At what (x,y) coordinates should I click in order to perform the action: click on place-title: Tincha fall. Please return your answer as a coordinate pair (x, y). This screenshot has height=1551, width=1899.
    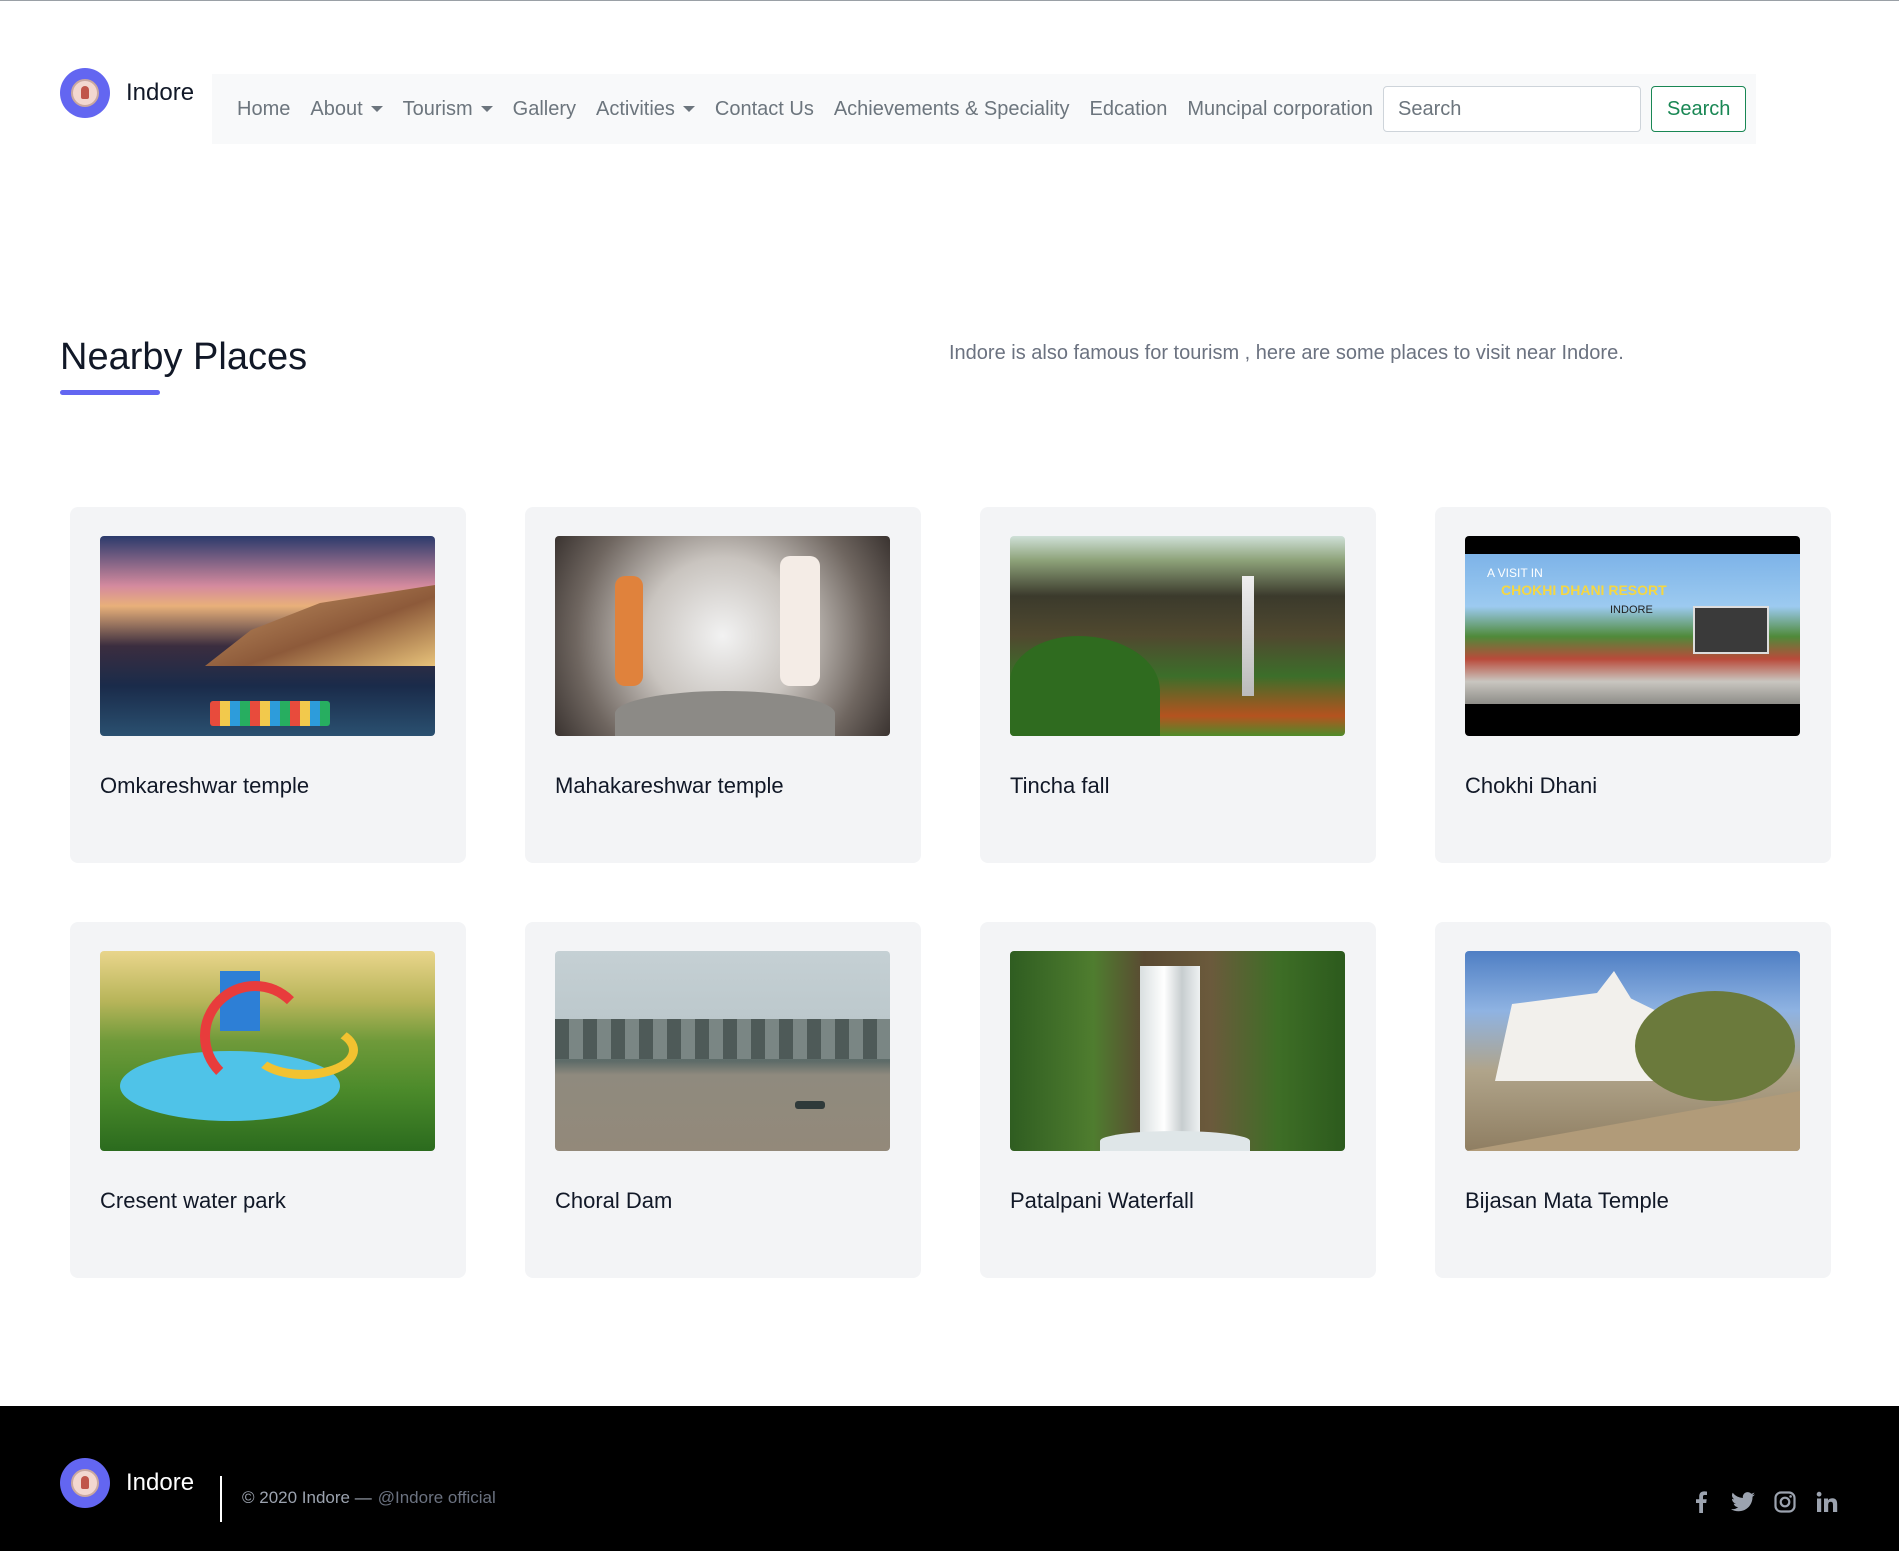
    Looking at the image, I should click on (1060, 785).